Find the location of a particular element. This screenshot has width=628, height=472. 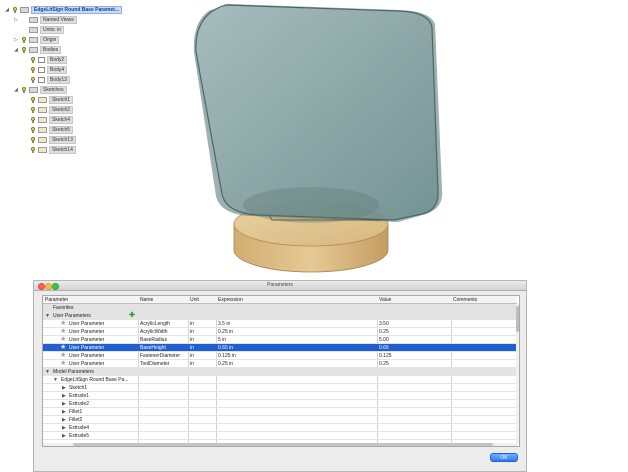

model-feature-row: ▶ Extrude1 is located at coordinates (280, 396).